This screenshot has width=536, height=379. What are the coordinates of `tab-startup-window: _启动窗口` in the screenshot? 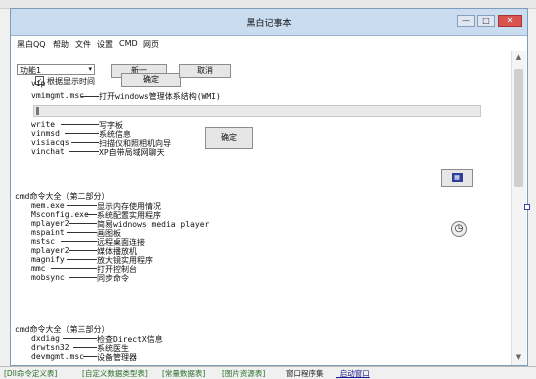 It's located at (353, 373).